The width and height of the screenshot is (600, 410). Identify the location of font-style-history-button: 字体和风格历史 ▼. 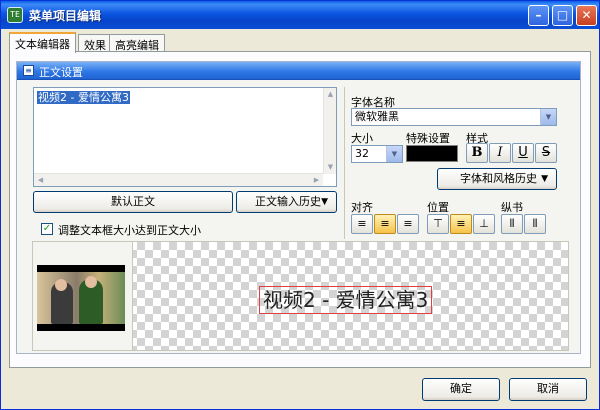
(497, 179).